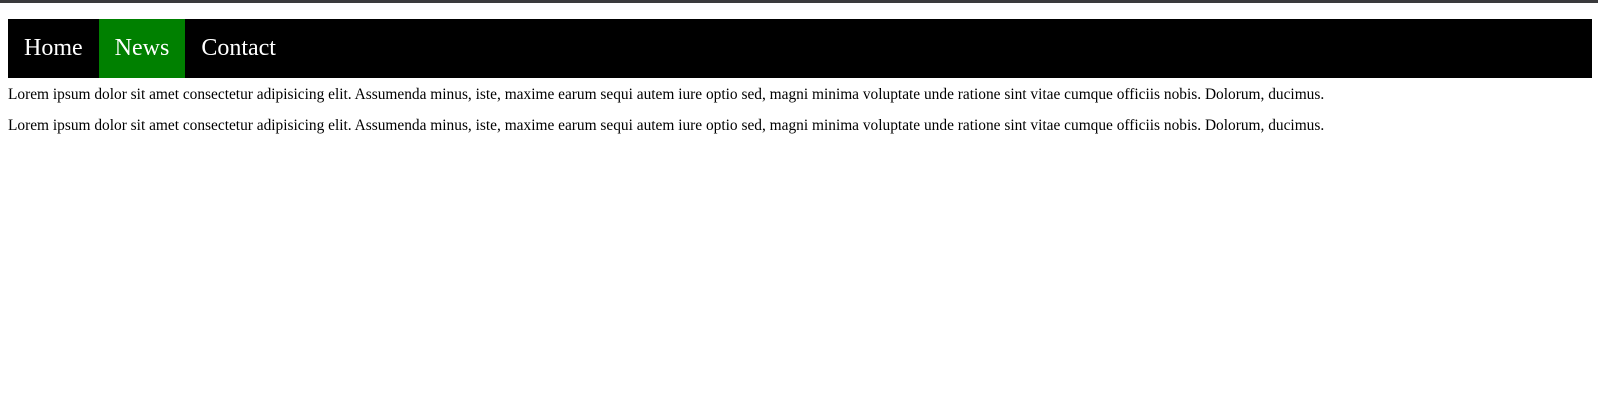  What do you see at coordinates (142, 48) in the screenshot?
I see `nav-item-news: News` at bounding box center [142, 48].